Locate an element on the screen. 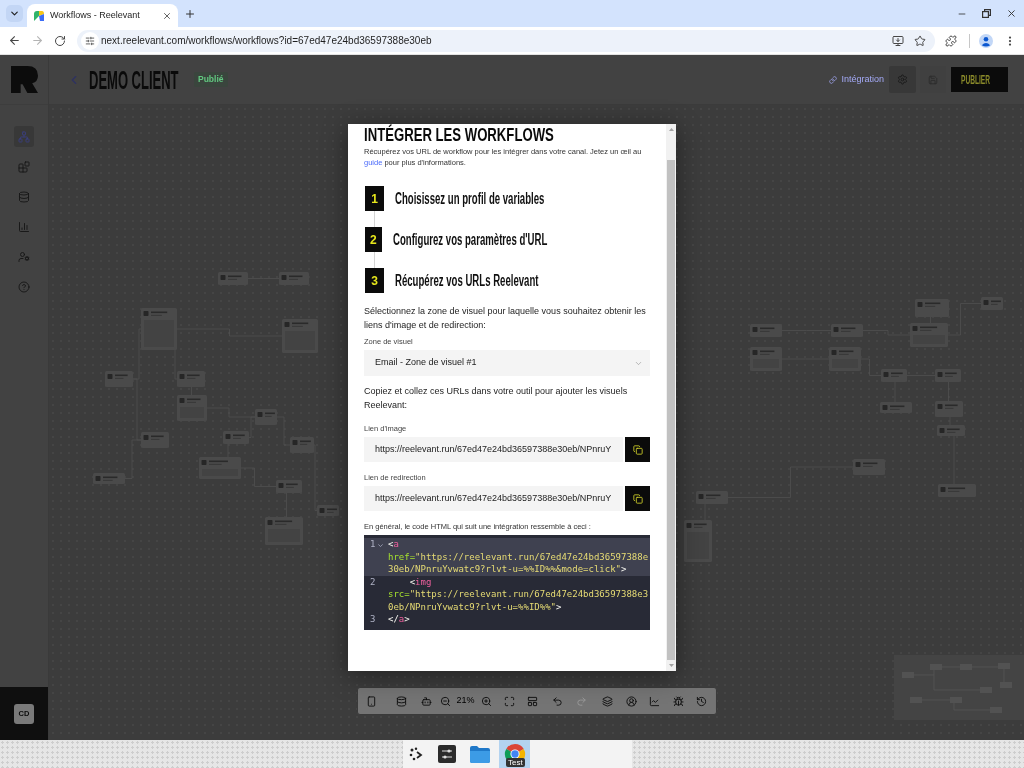  network-icon is located at coordinates (24, 136).